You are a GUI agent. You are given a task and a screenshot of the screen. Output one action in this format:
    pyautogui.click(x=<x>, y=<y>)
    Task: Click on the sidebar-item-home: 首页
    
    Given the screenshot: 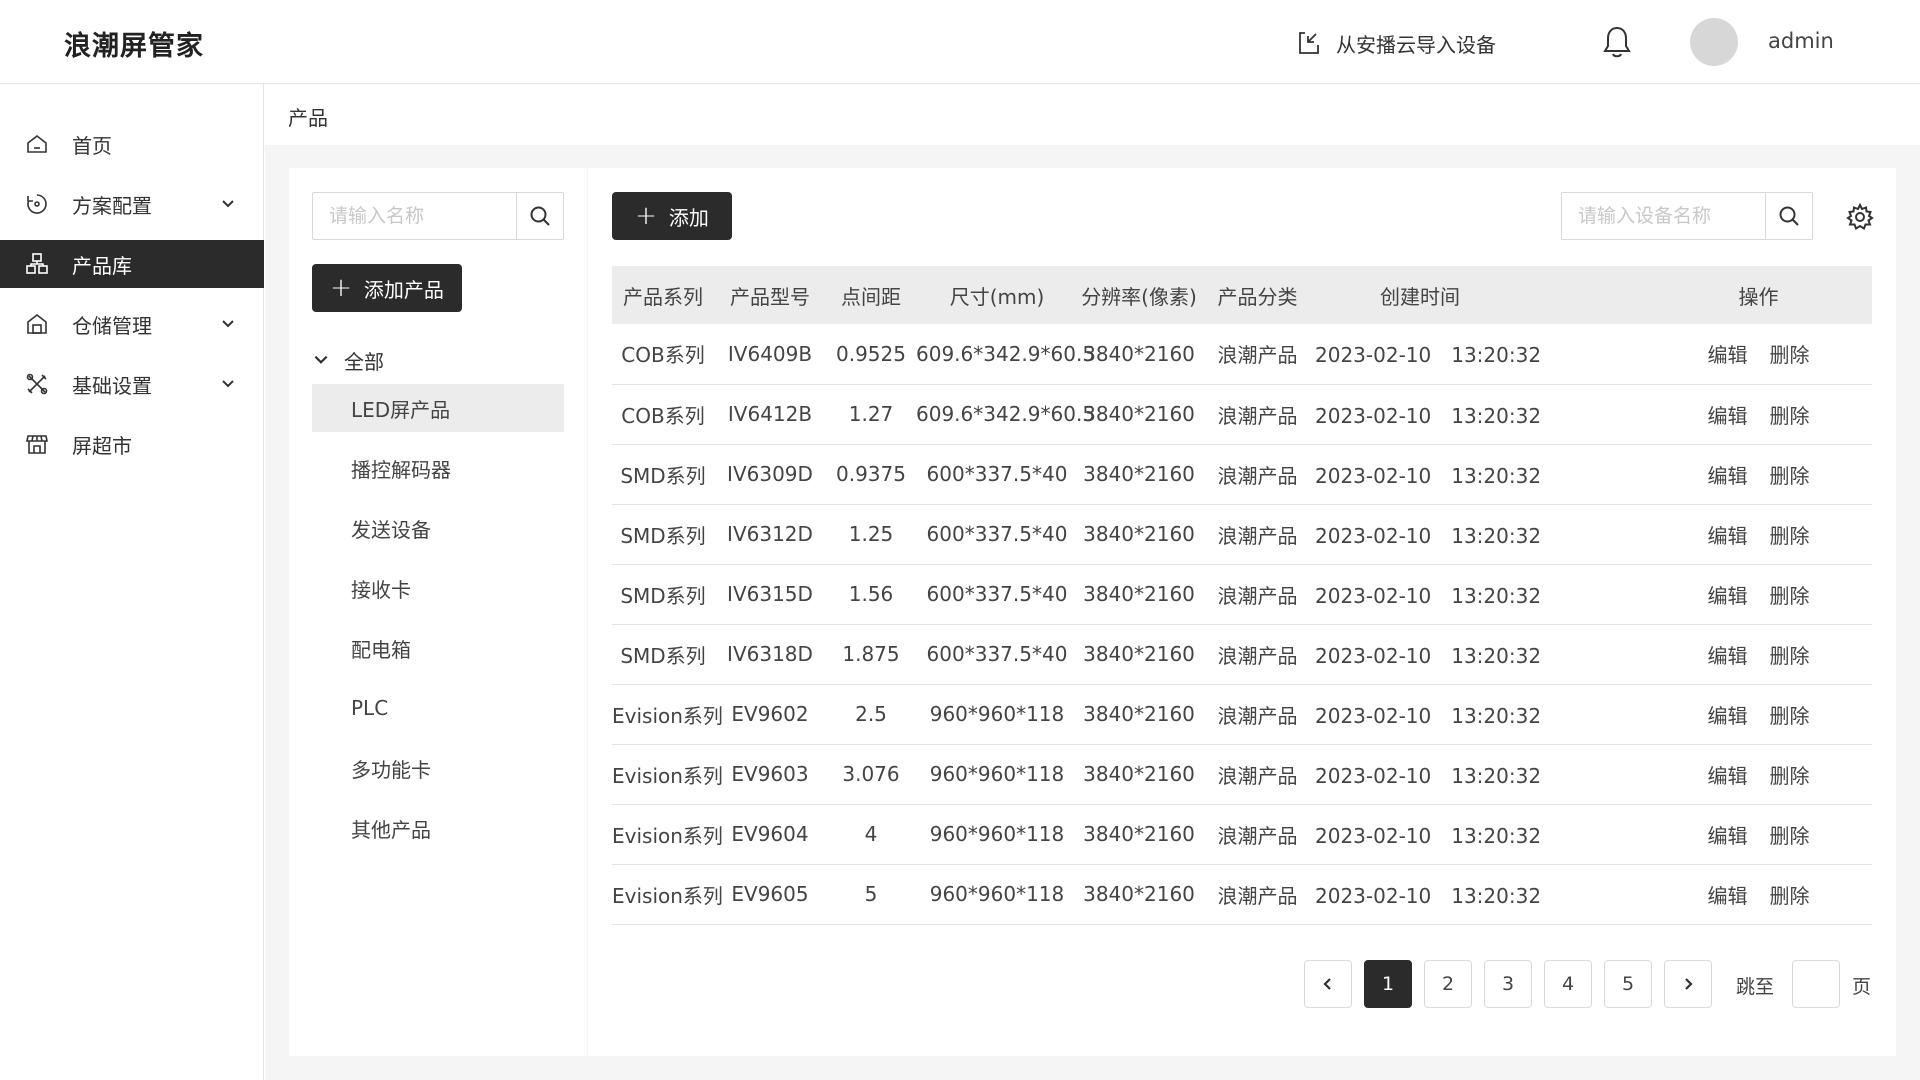 What is the action you would take?
    pyautogui.click(x=132, y=144)
    